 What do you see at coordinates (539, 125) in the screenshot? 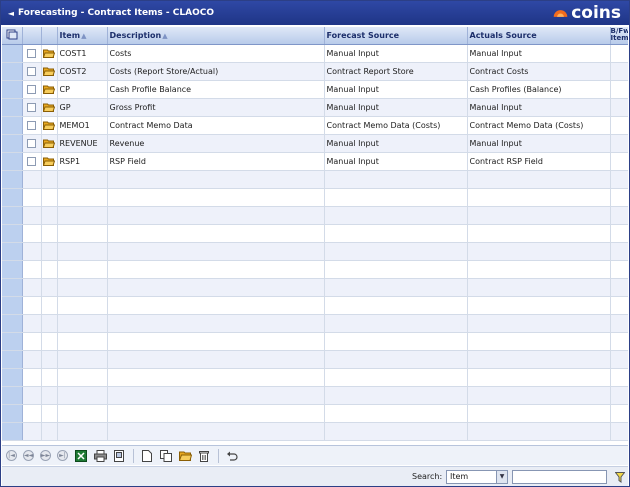
I see `cell-actuals-source: Contract Memo Data (Costs)` at bounding box center [539, 125].